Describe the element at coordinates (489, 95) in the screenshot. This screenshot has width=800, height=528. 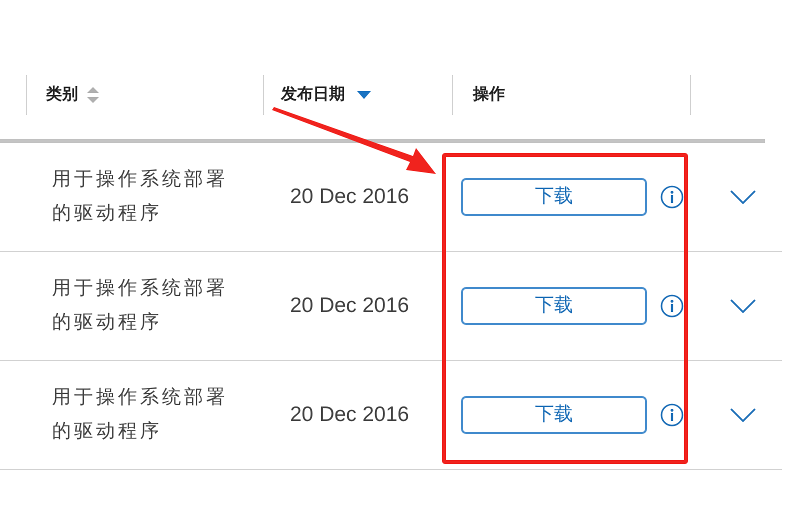
I see `column-header: 操作` at that location.